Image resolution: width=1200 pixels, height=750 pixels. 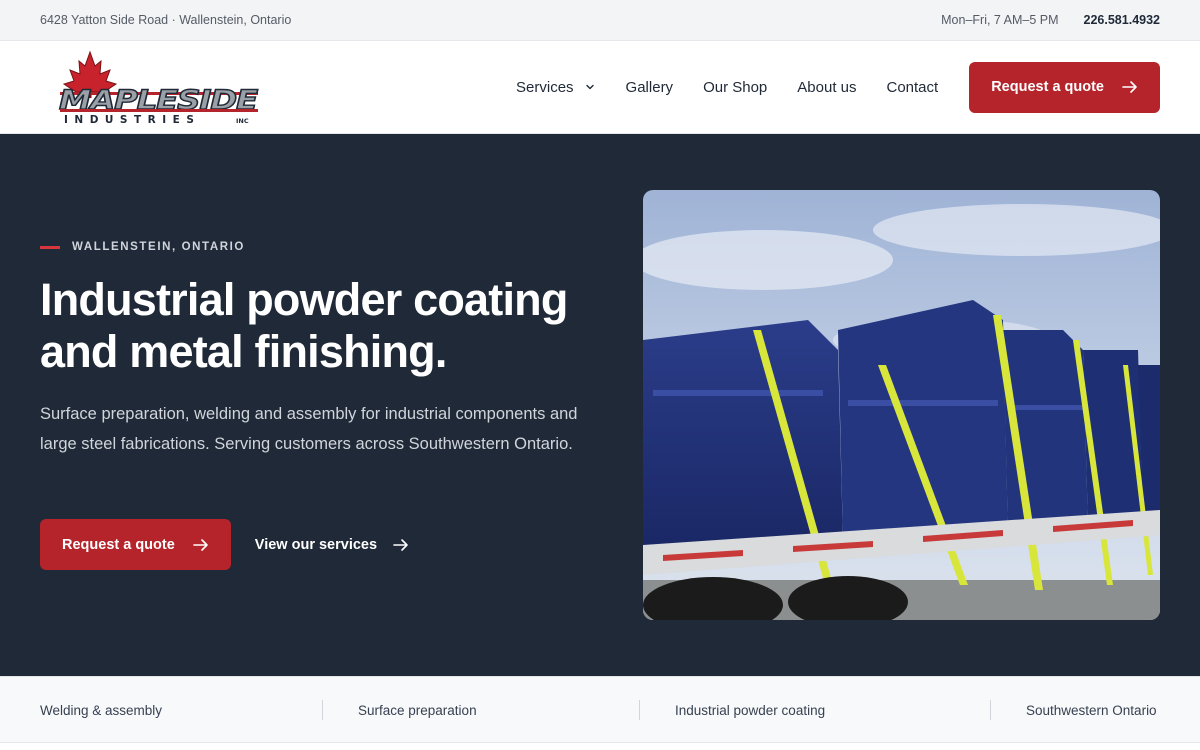 I want to click on chevron-down-icon, so click(x=589, y=87).